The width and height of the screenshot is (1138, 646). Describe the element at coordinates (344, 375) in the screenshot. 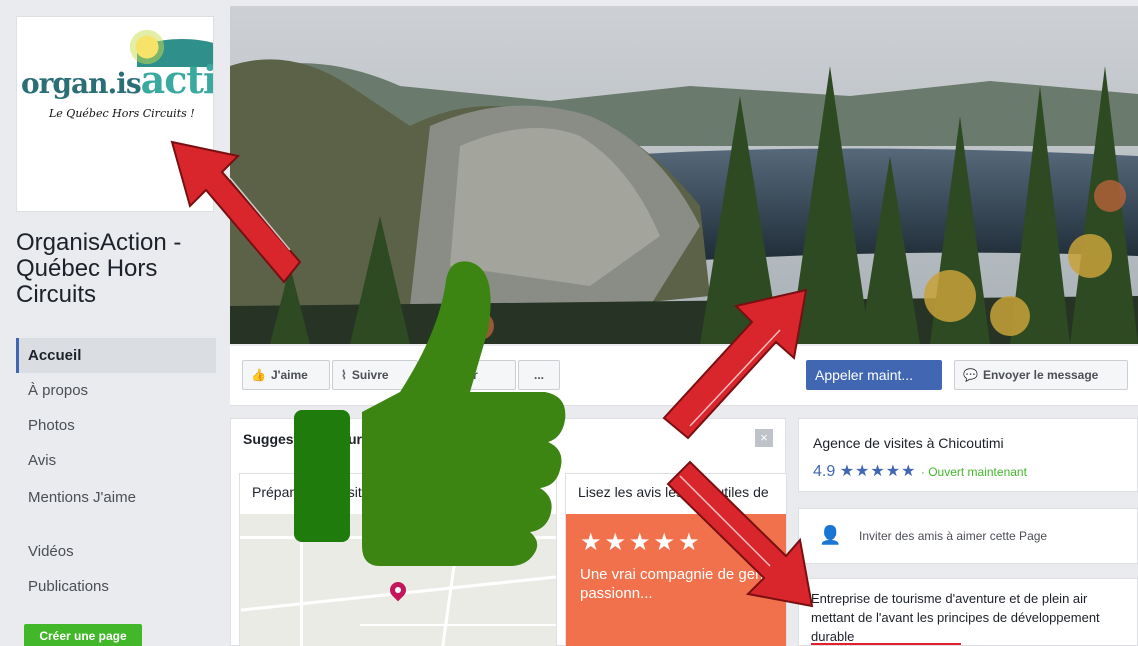

I see `rss-icon: ⌇` at that location.